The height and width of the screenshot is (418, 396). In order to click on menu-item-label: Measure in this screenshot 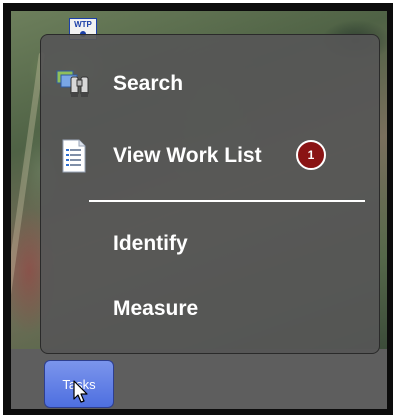, I will do `click(156, 308)`.